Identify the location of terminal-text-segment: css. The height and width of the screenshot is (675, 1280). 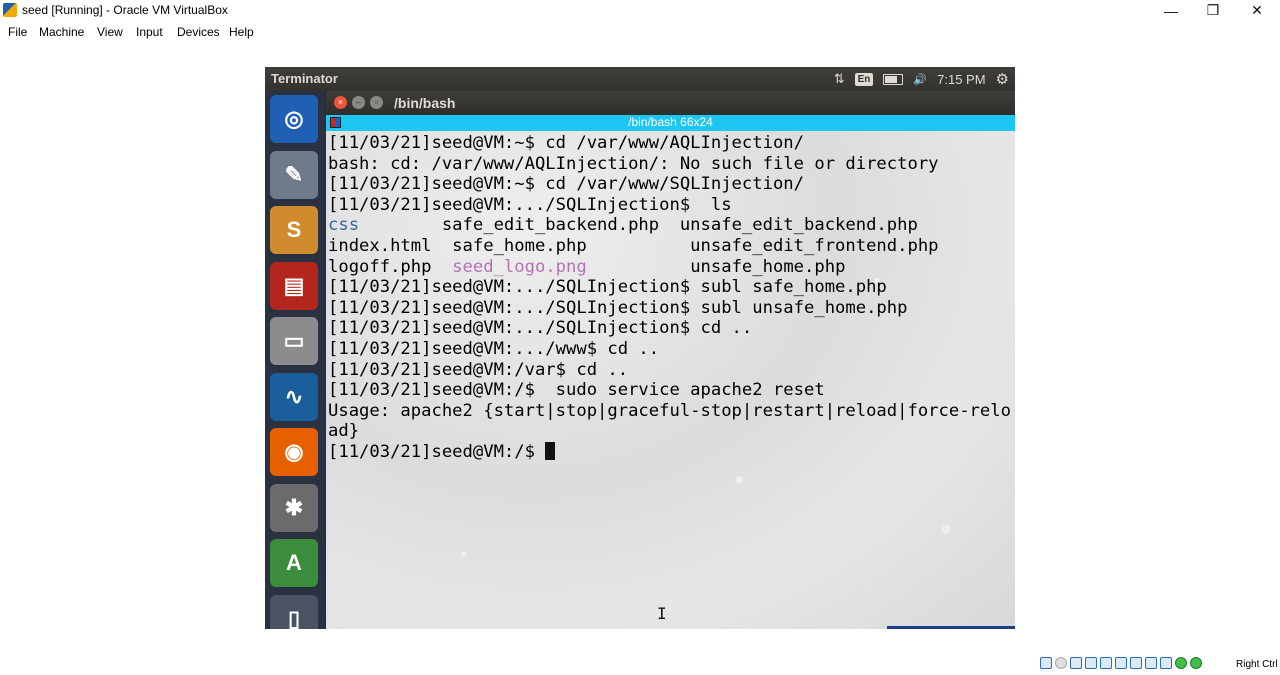
(344, 225).